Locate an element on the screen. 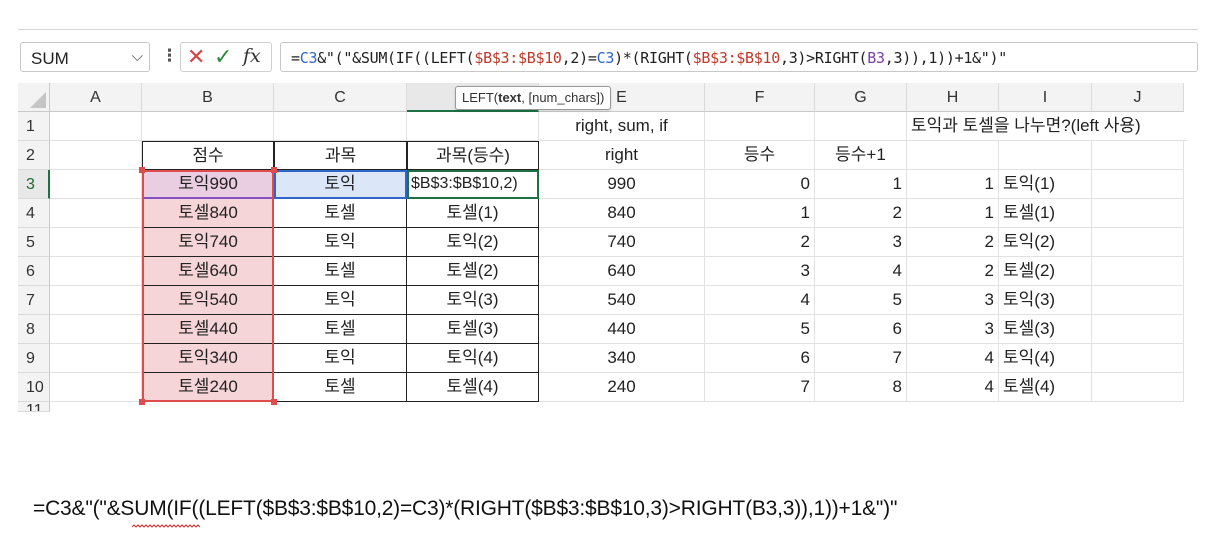 The height and width of the screenshot is (540, 1208). select-all-corner is located at coordinates (34, 97).